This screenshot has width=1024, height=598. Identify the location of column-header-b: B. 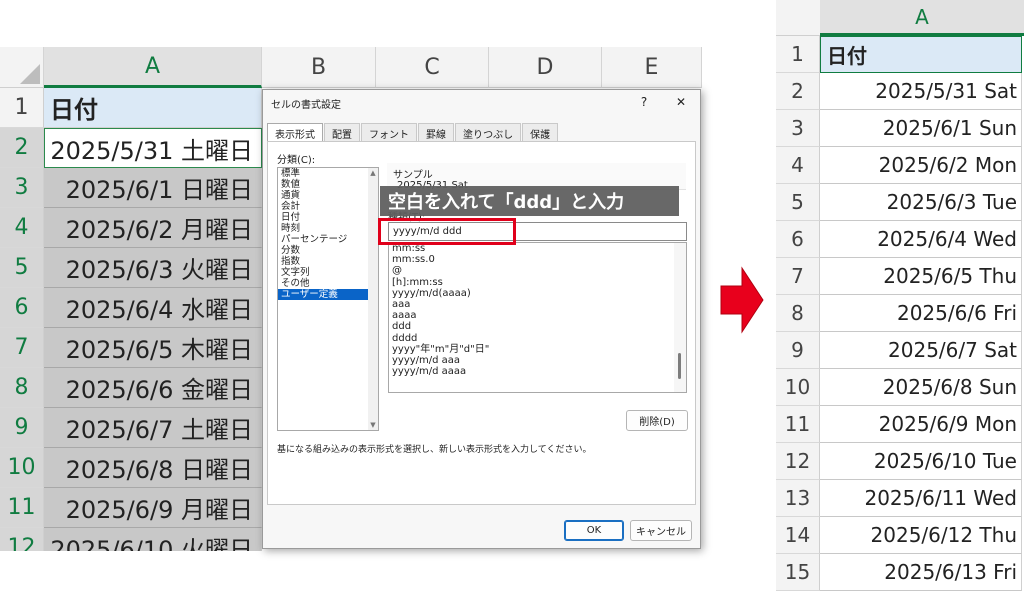
(319, 67).